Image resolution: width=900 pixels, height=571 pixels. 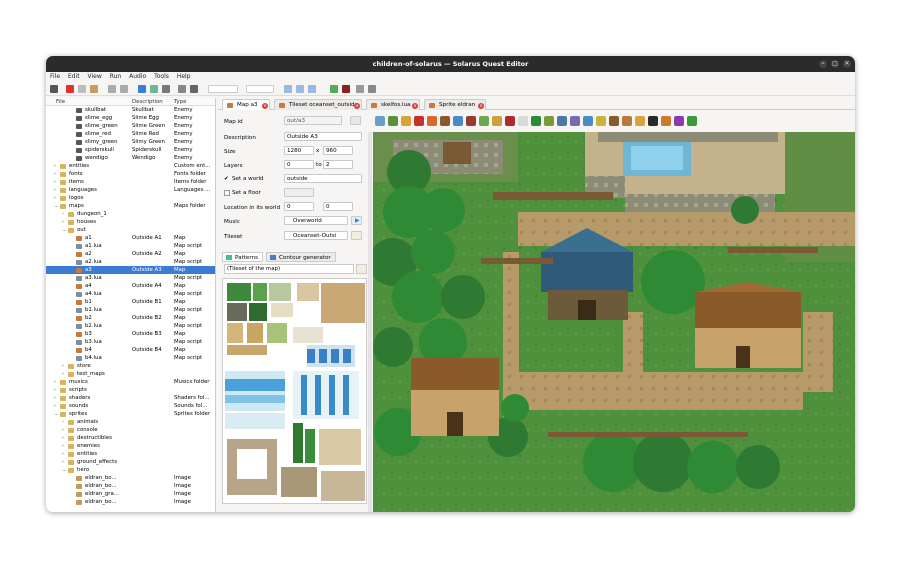 What do you see at coordinates (835, 64) in the screenshot?
I see `maximize-icon: □` at bounding box center [835, 64].